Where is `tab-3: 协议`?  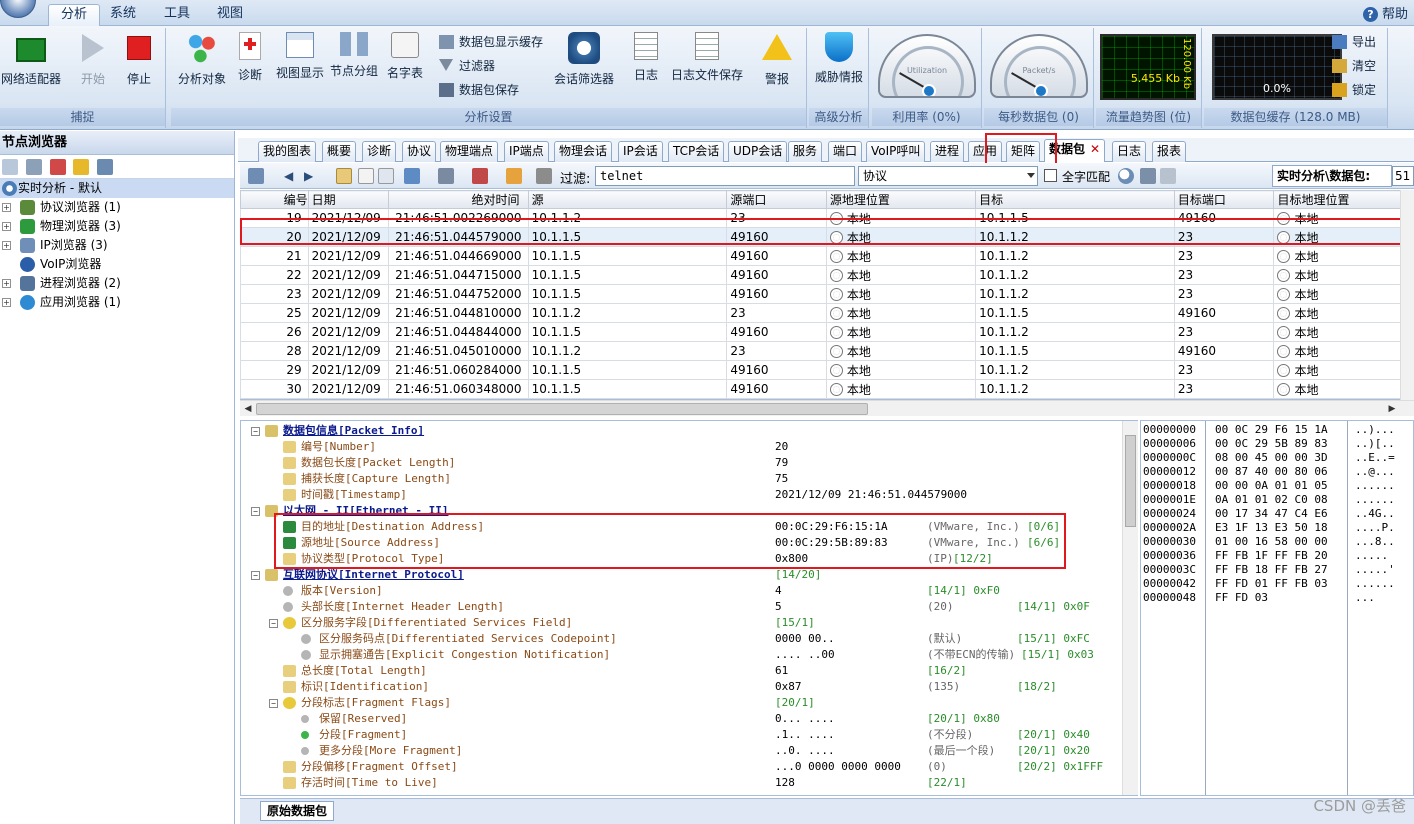
tab-3: 协议 is located at coordinates (419, 151).